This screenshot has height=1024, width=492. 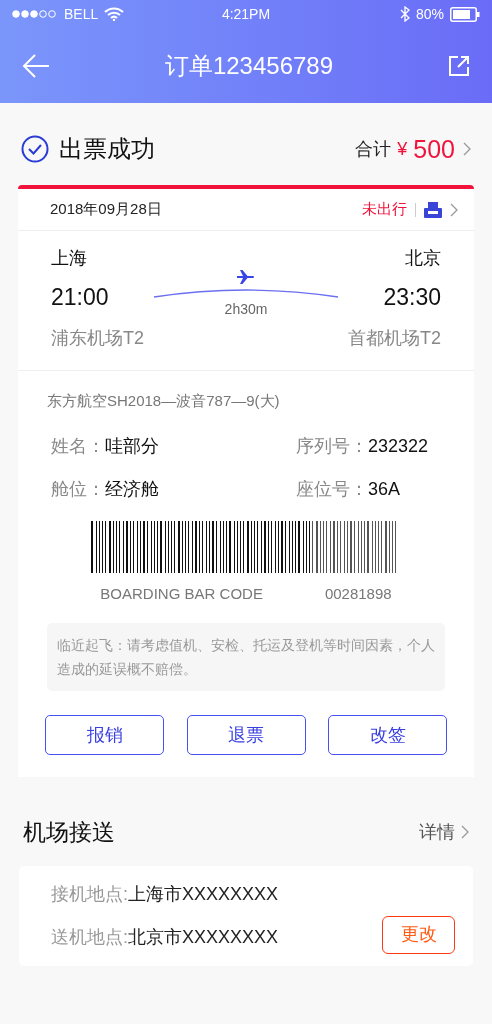 What do you see at coordinates (394, 338) in the screenshot?
I see `arrival-airport: 首都机场T2` at bounding box center [394, 338].